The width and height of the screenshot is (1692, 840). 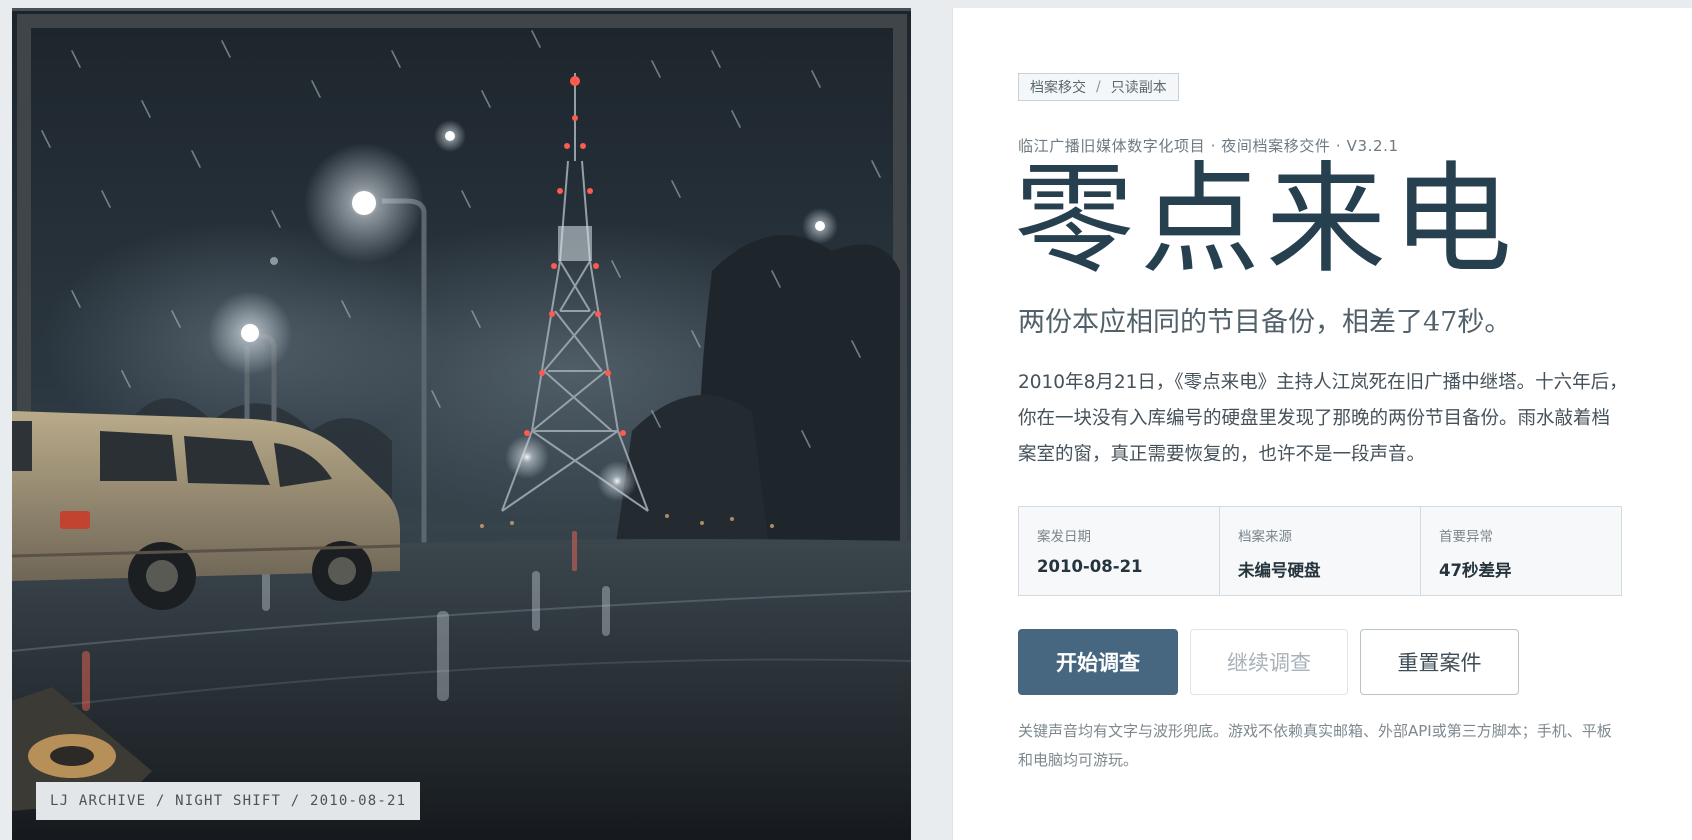 I want to click on action-bar: 开始调查 继续调查 重置案件, so click(x=1268, y=662).